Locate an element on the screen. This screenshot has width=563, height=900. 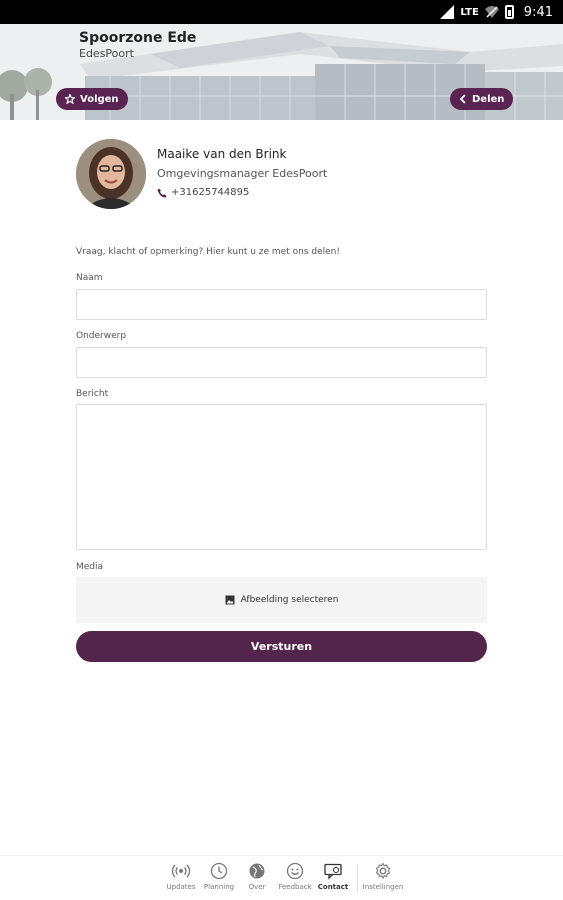
tab-over: Over is located at coordinates (257, 876).